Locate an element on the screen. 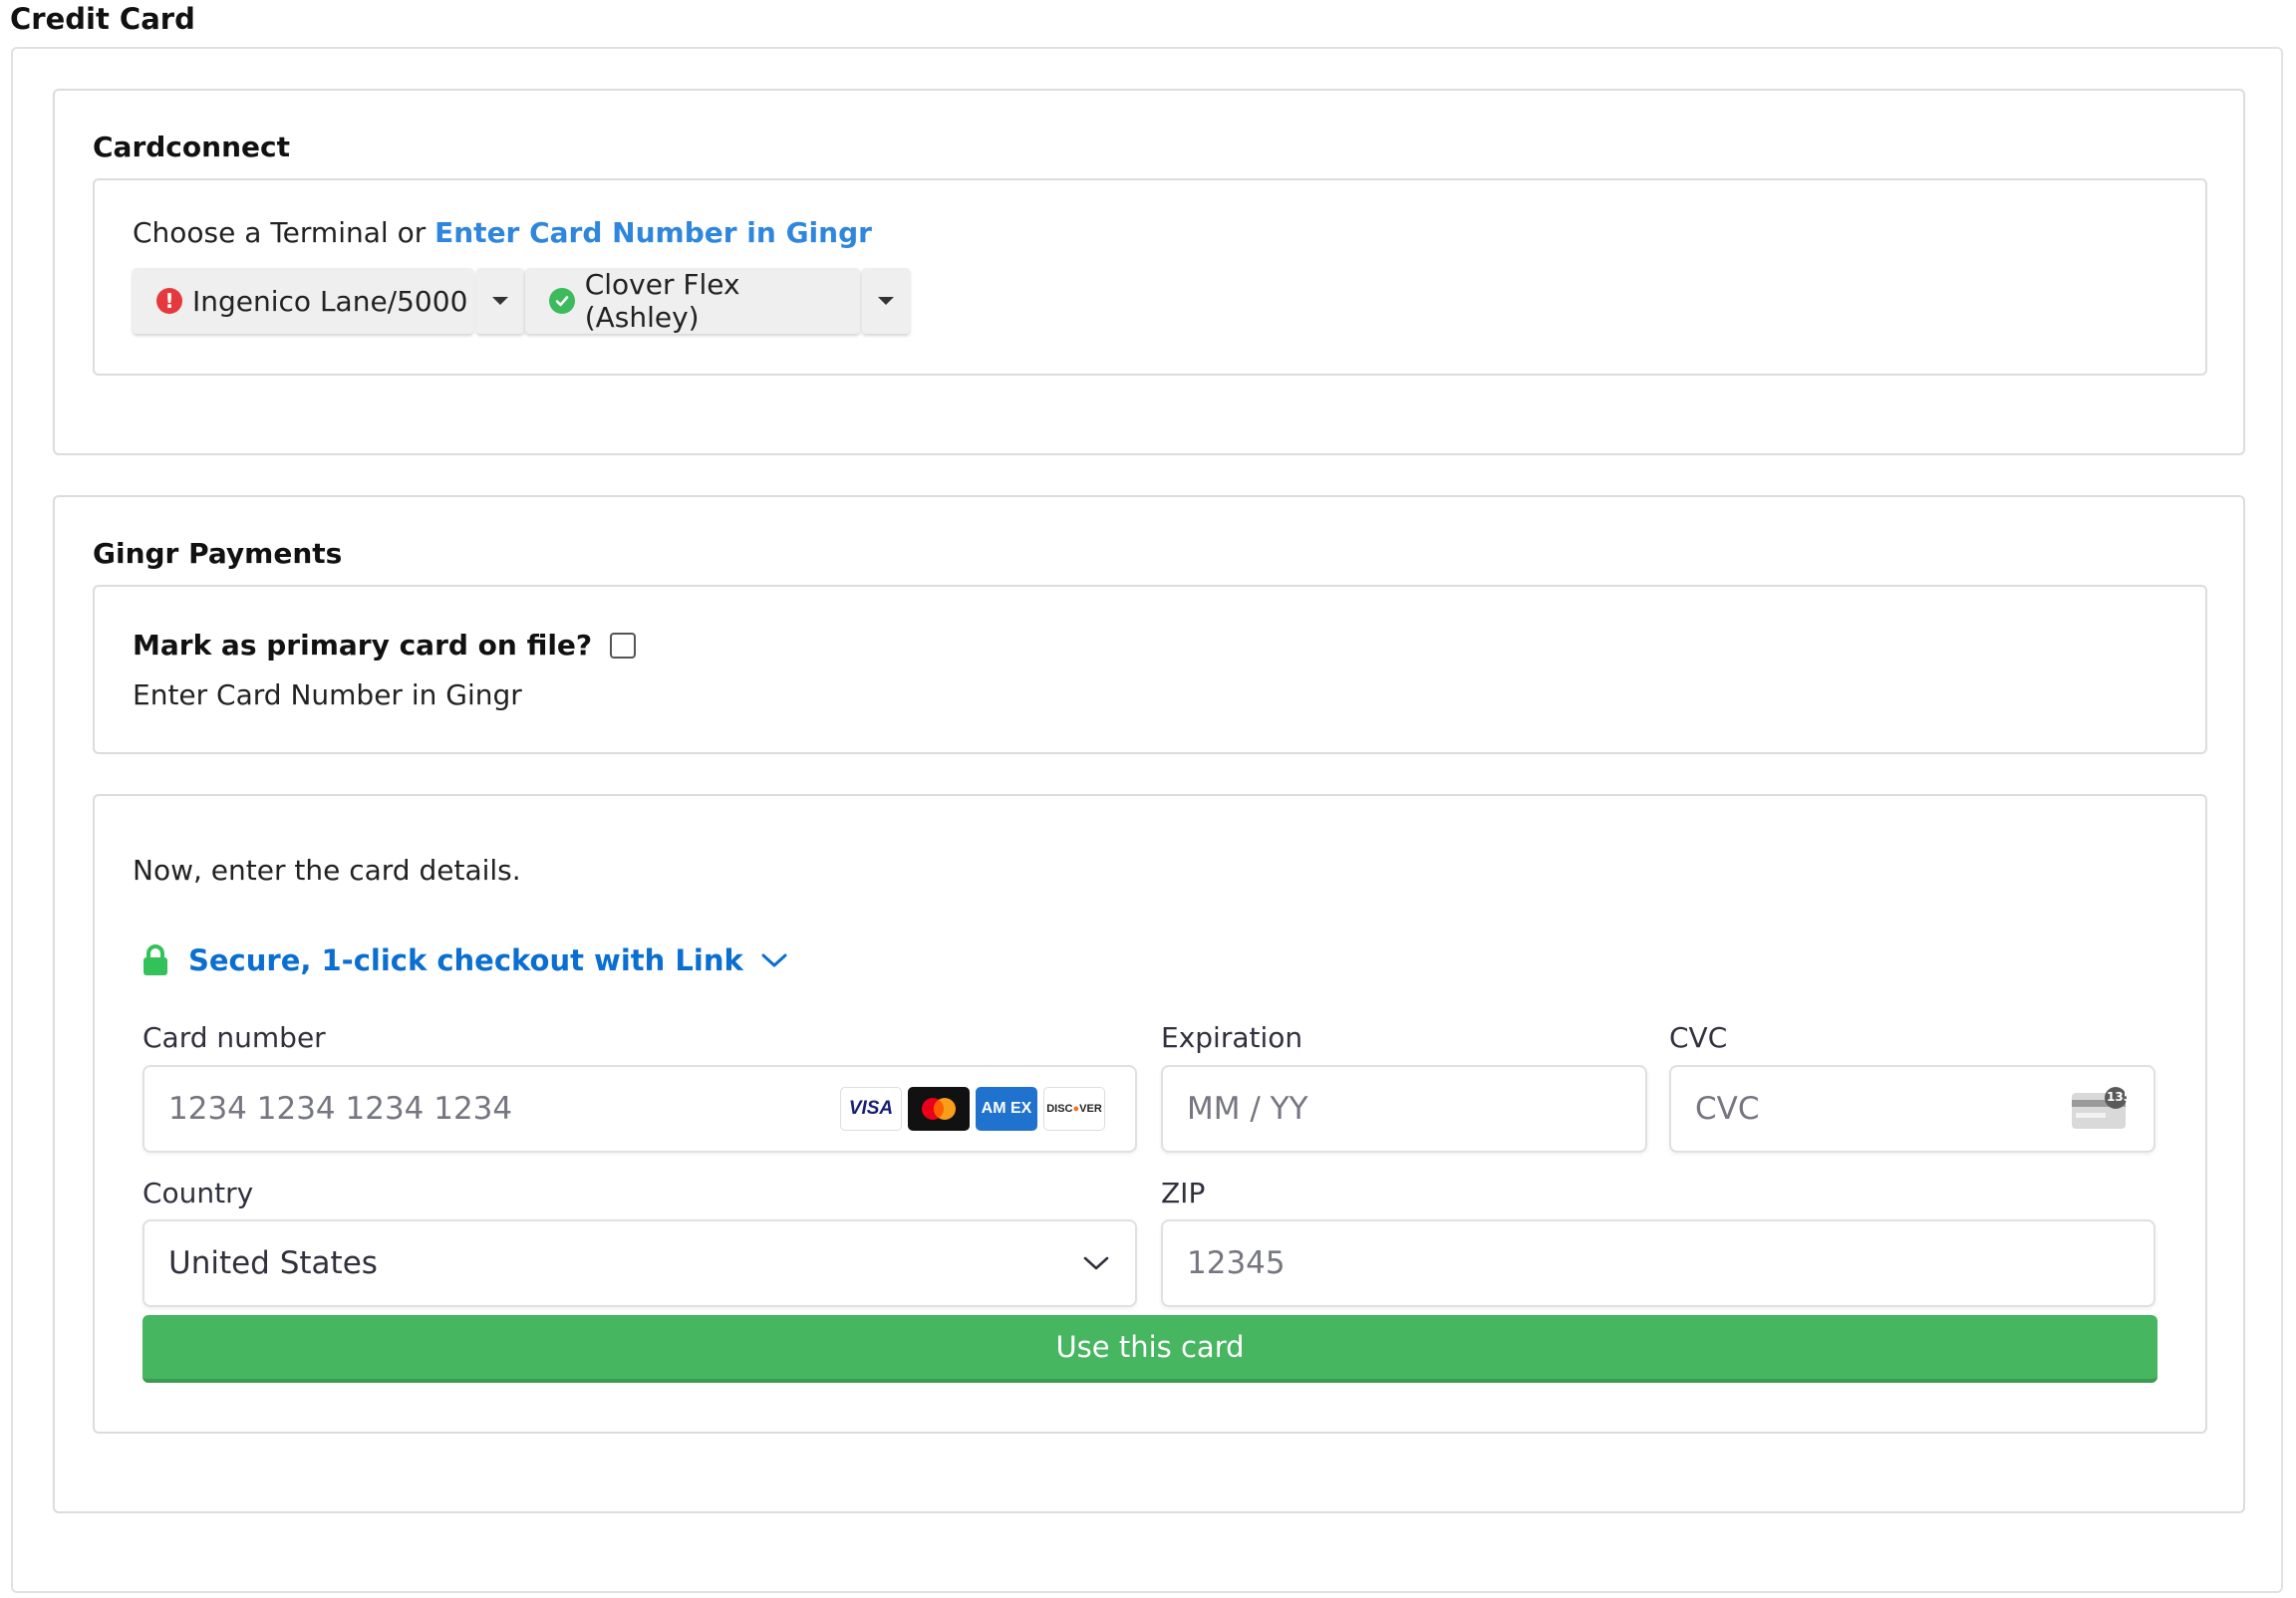 The height and width of the screenshot is (1598, 2296). use-this-card-button: Use this card is located at coordinates (1150, 1349).